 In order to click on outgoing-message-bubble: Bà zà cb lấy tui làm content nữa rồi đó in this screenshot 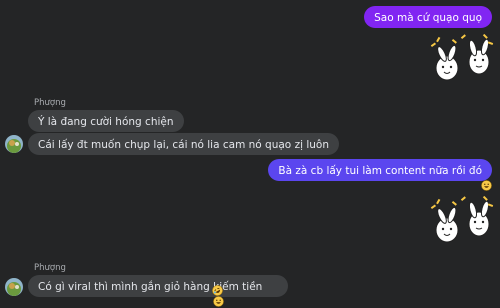, I will do `click(380, 170)`.